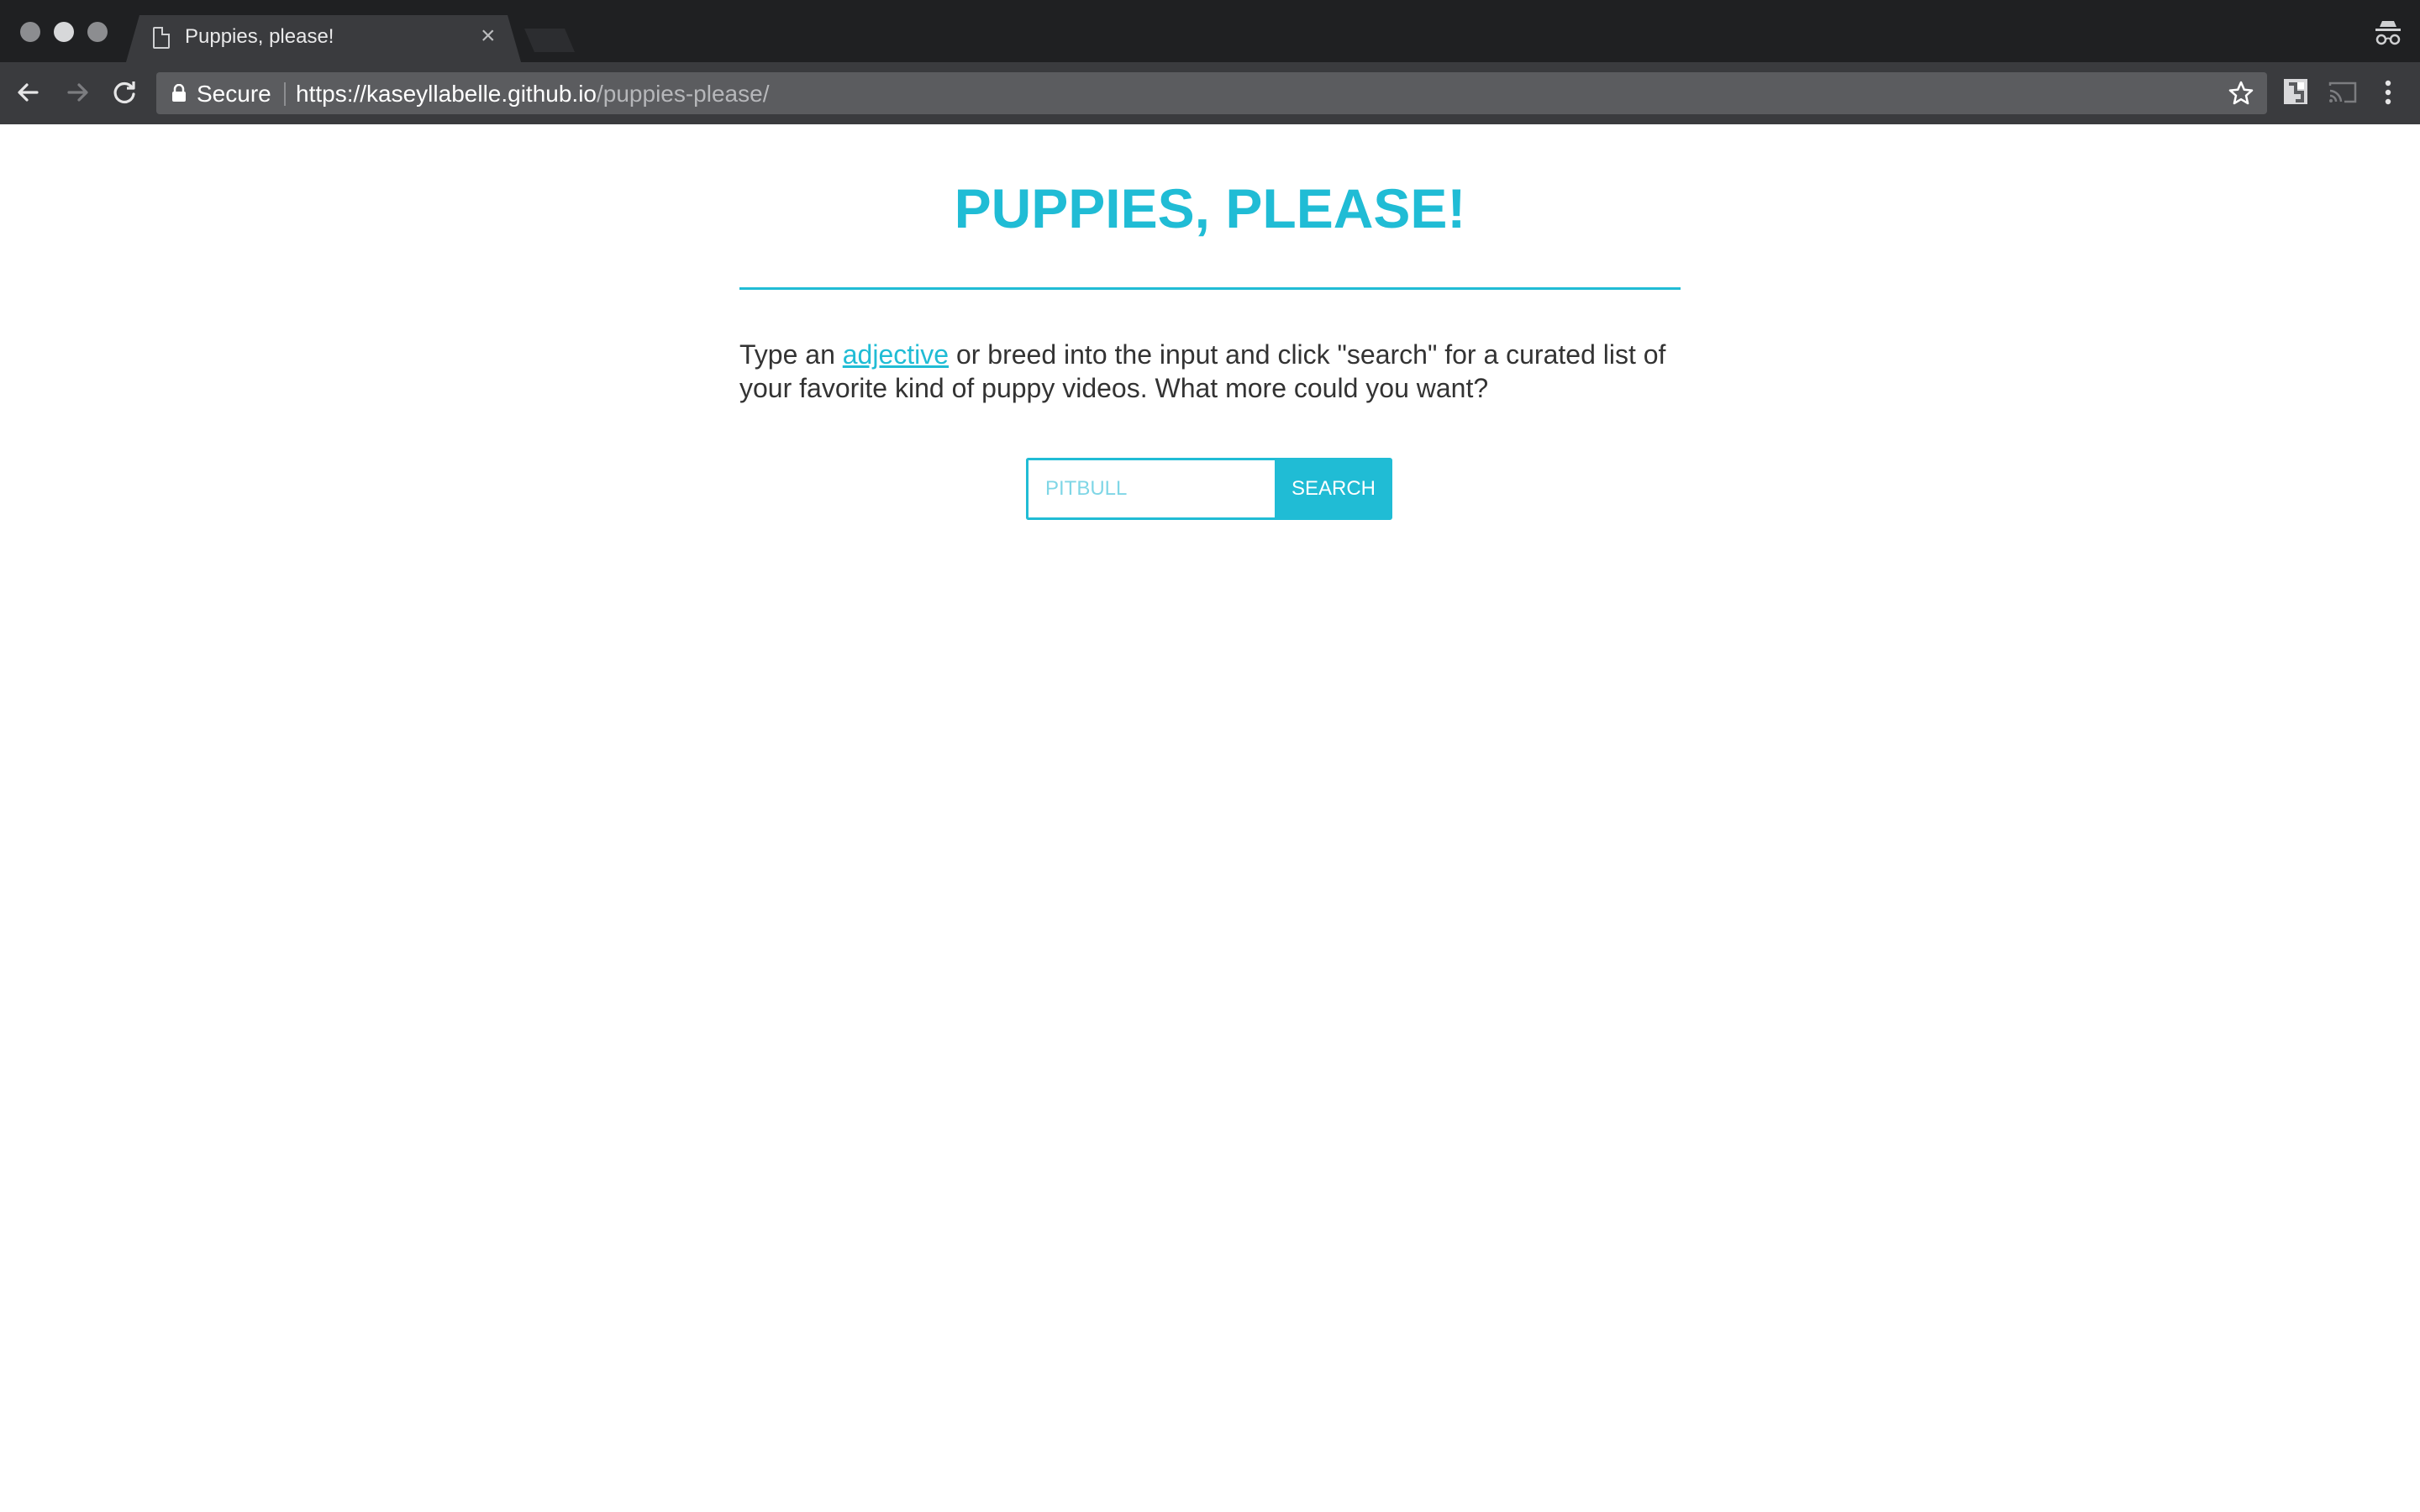  I want to click on bookmark-star-icon, so click(2241, 93).